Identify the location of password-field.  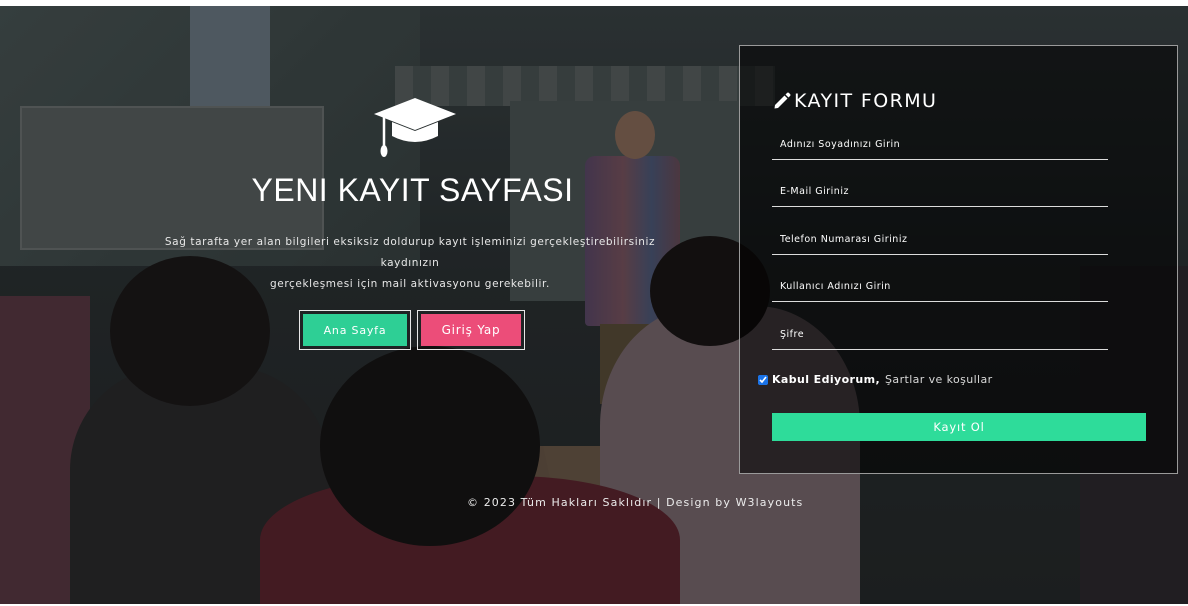
(940, 335).